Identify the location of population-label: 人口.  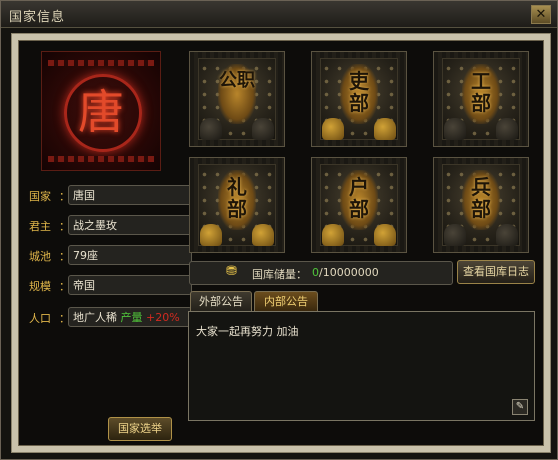
(40, 318).